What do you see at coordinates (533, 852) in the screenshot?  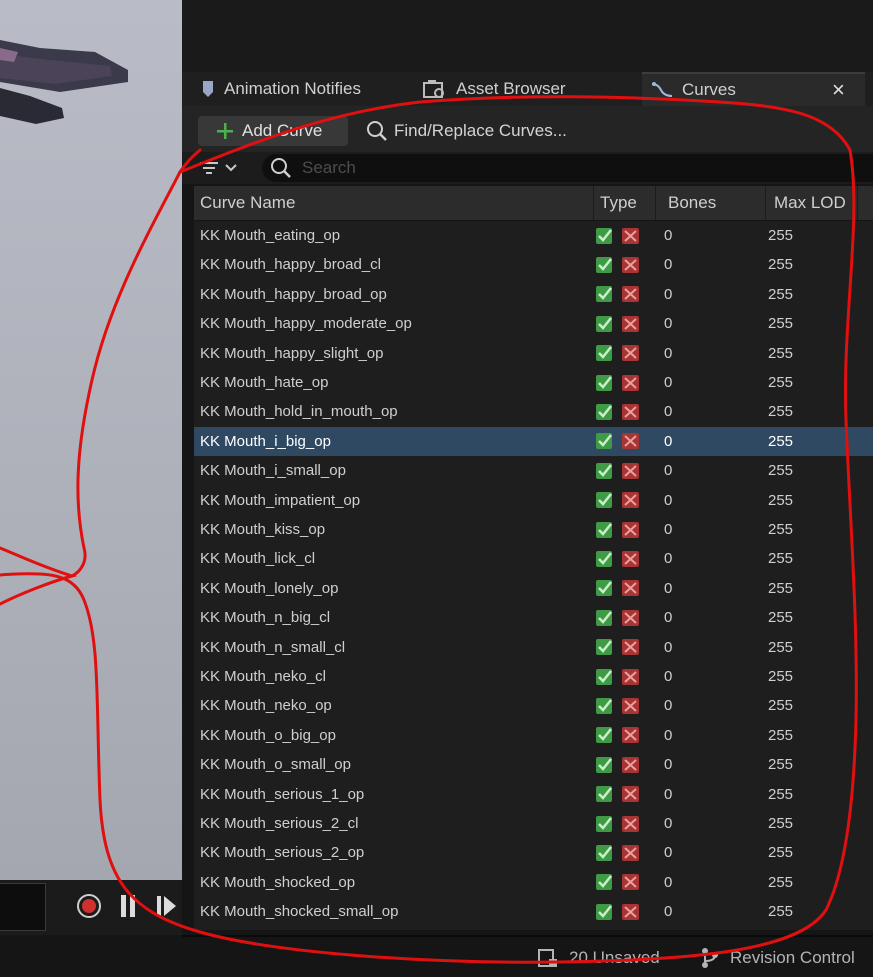 I see `table-row: KK Mouth_serious_2_op 0 255` at bounding box center [533, 852].